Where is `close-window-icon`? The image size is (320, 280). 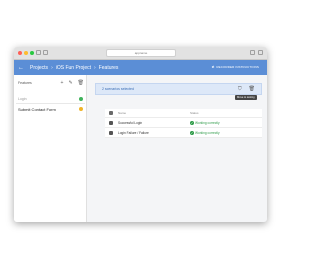
close-window-icon is located at coordinates (20, 53).